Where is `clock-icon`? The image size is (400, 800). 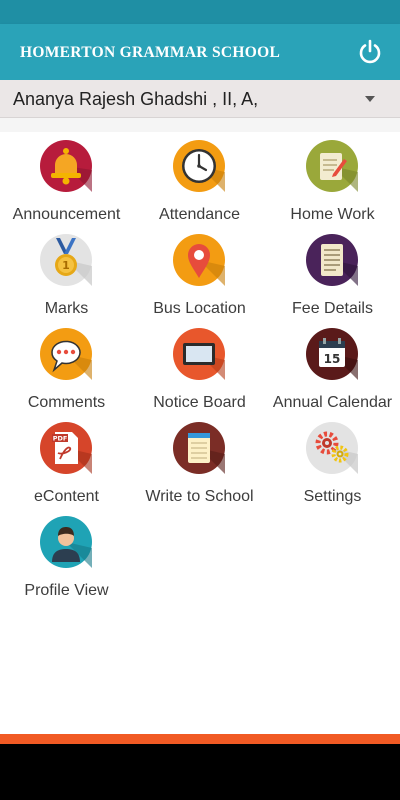 clock-icon is located at coordinates (199, 166).